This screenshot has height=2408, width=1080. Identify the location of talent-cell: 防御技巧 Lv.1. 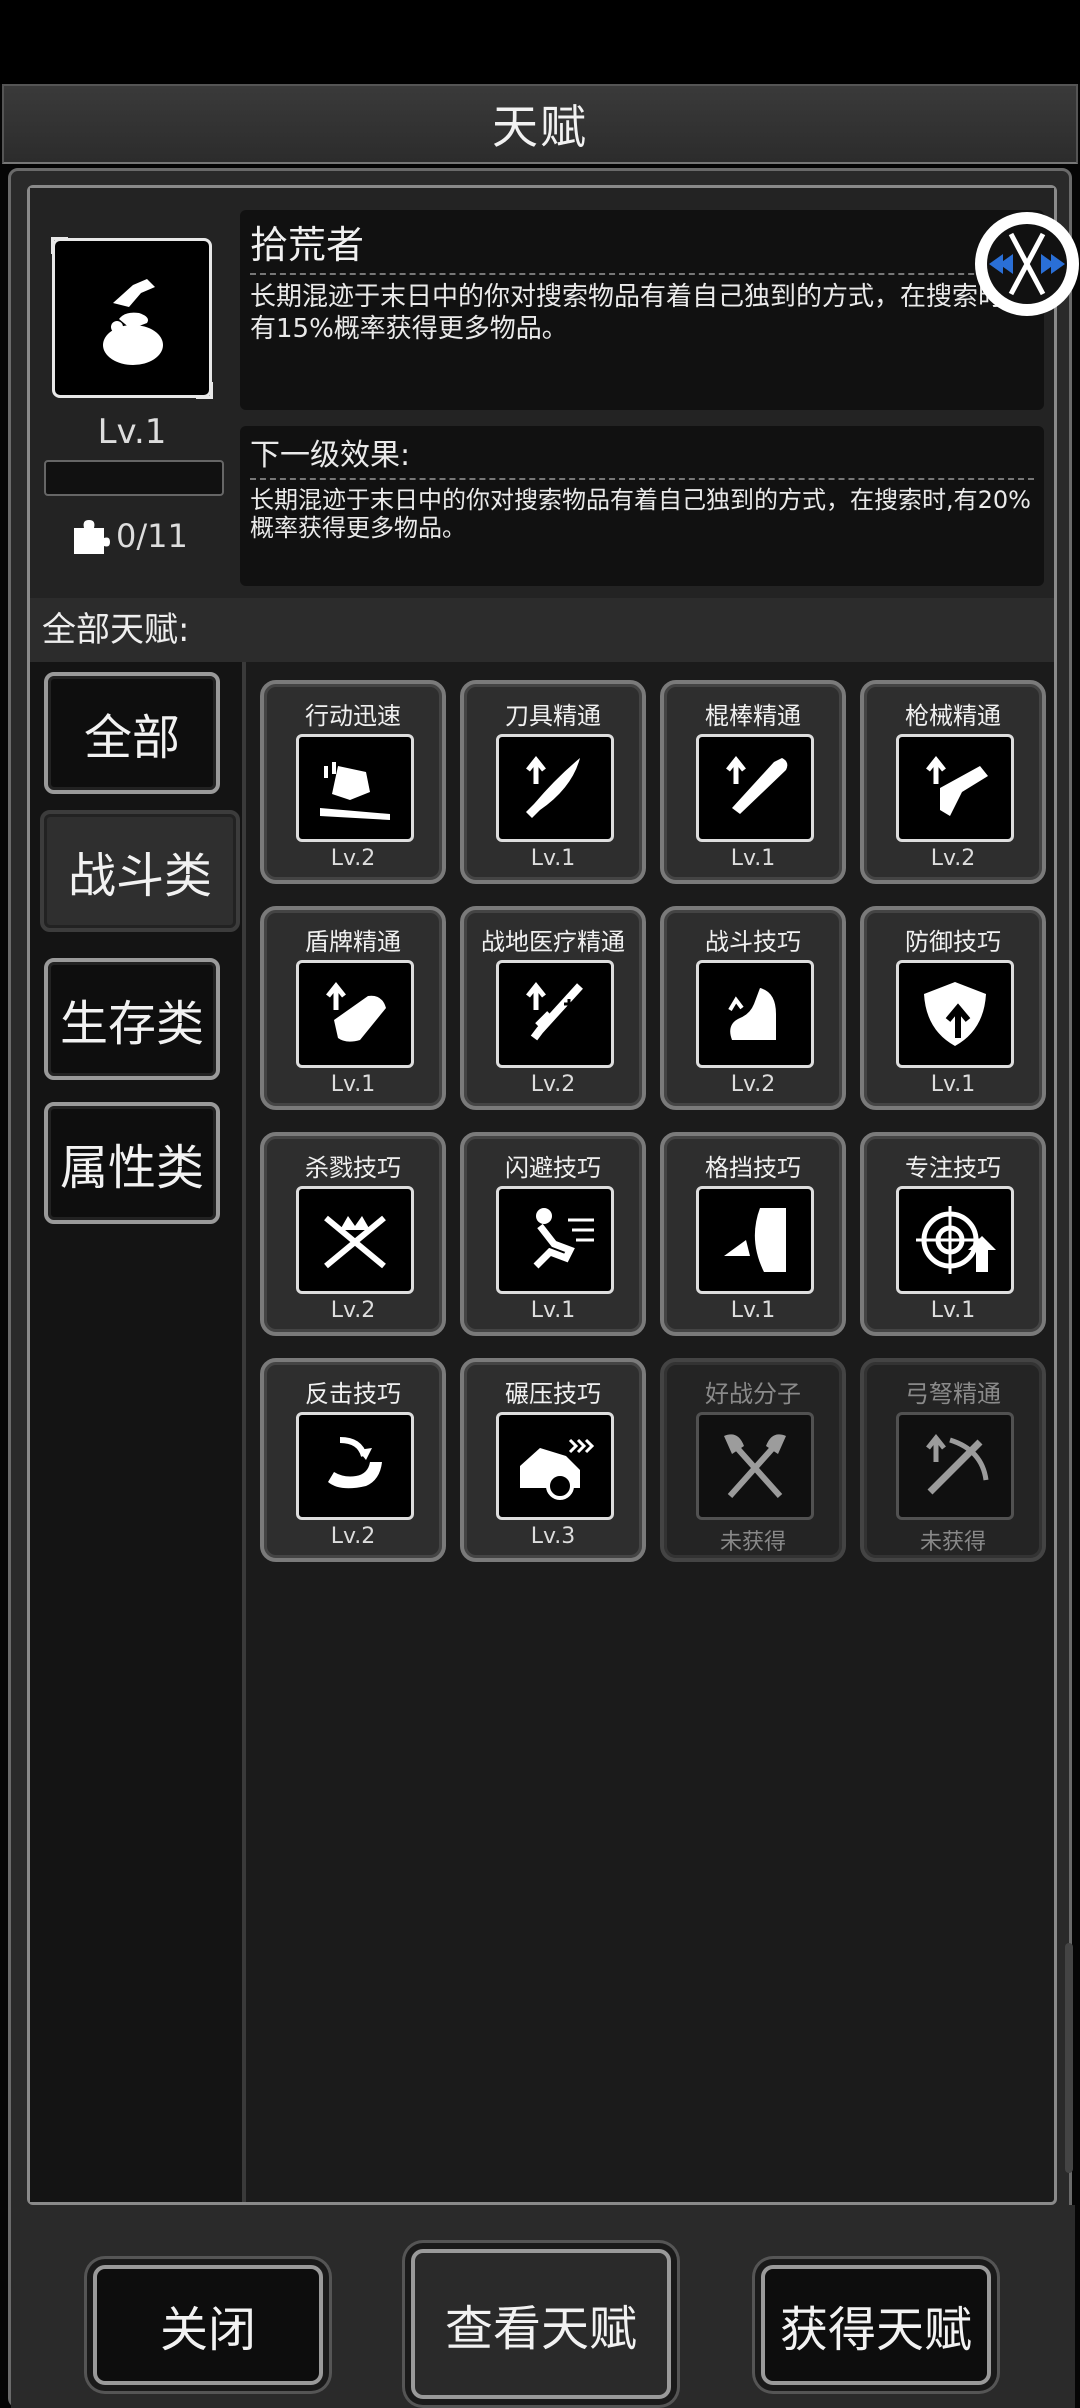
(953, 1008).